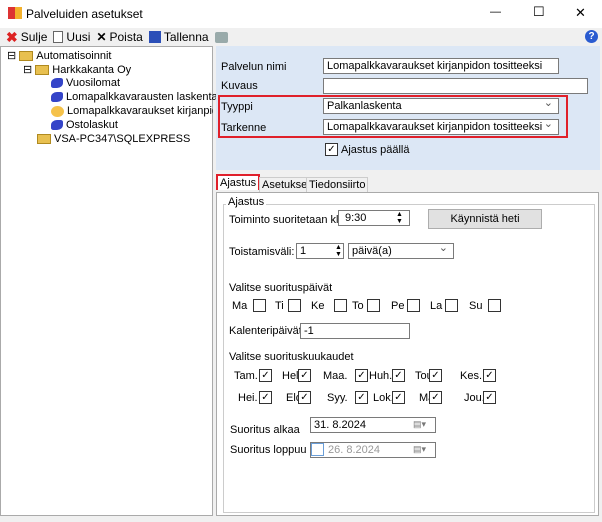 This screenshot has width=602, height=522. What do you see at coordinates (237, 107) in the screenshot?
I see `type-label: Tyyppi` at bounding box center [237, 107].